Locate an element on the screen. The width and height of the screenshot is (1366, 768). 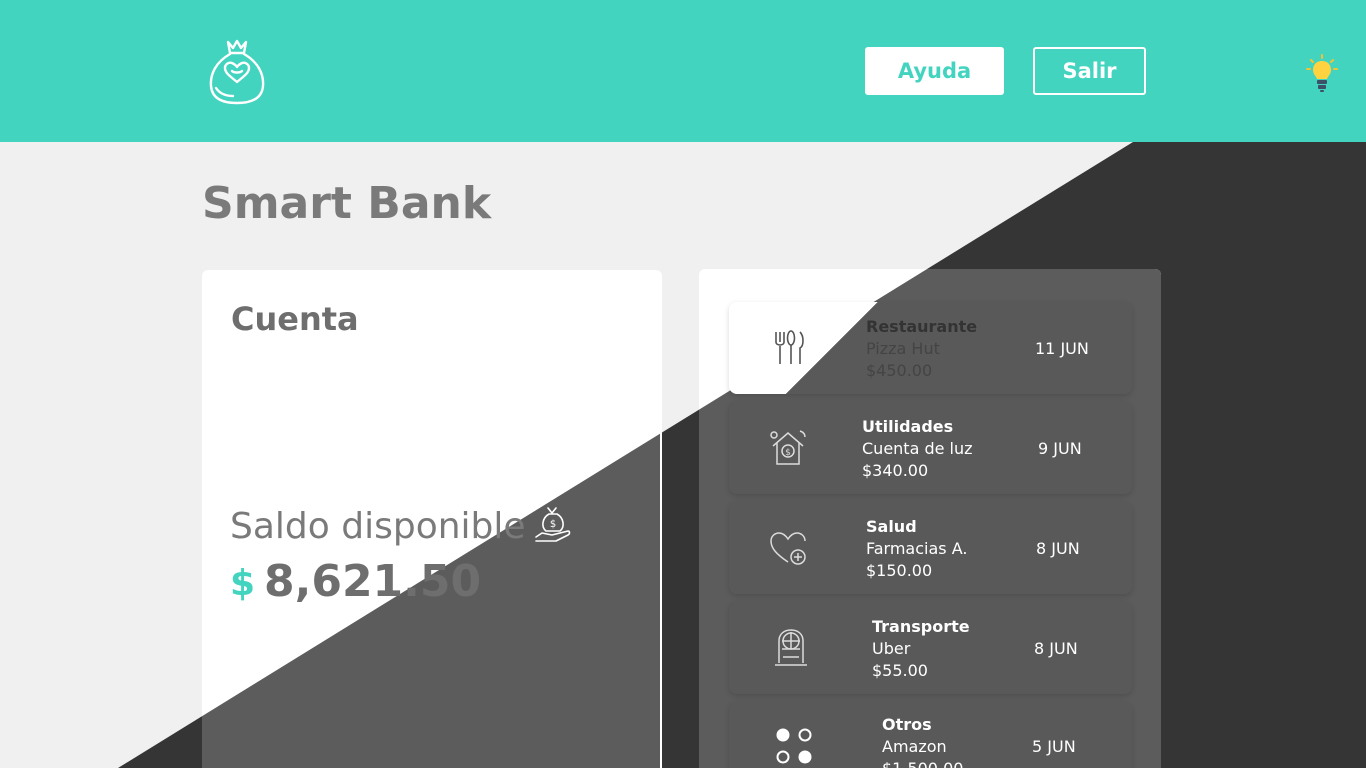
currency-symbol: $ is located at coordinates (243, 583).